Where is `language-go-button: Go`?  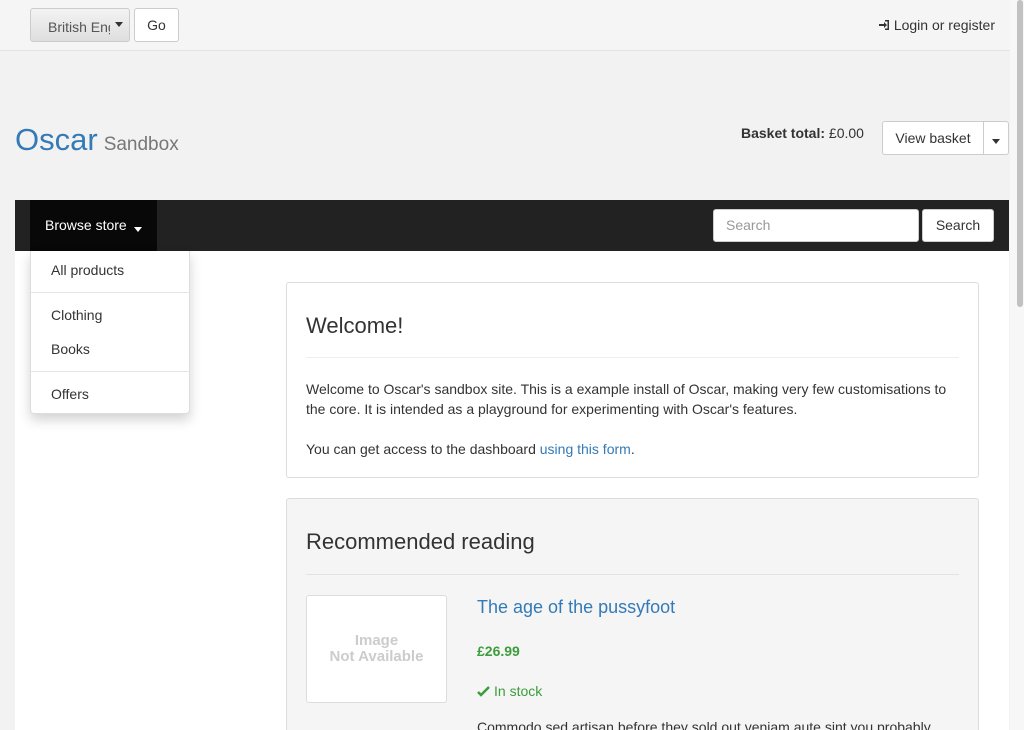 language-go-button: Go is located at coordinates (156, 25).